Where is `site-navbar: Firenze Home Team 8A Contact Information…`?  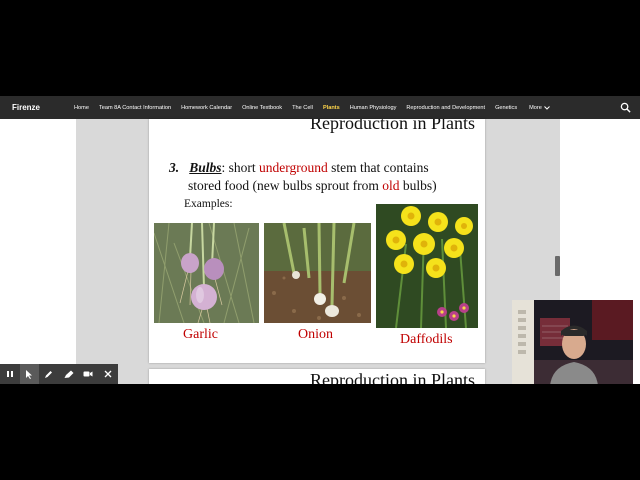 site-navbar: Firenze Home Team 8A Contact Information… is located at coordinates (320, 107).